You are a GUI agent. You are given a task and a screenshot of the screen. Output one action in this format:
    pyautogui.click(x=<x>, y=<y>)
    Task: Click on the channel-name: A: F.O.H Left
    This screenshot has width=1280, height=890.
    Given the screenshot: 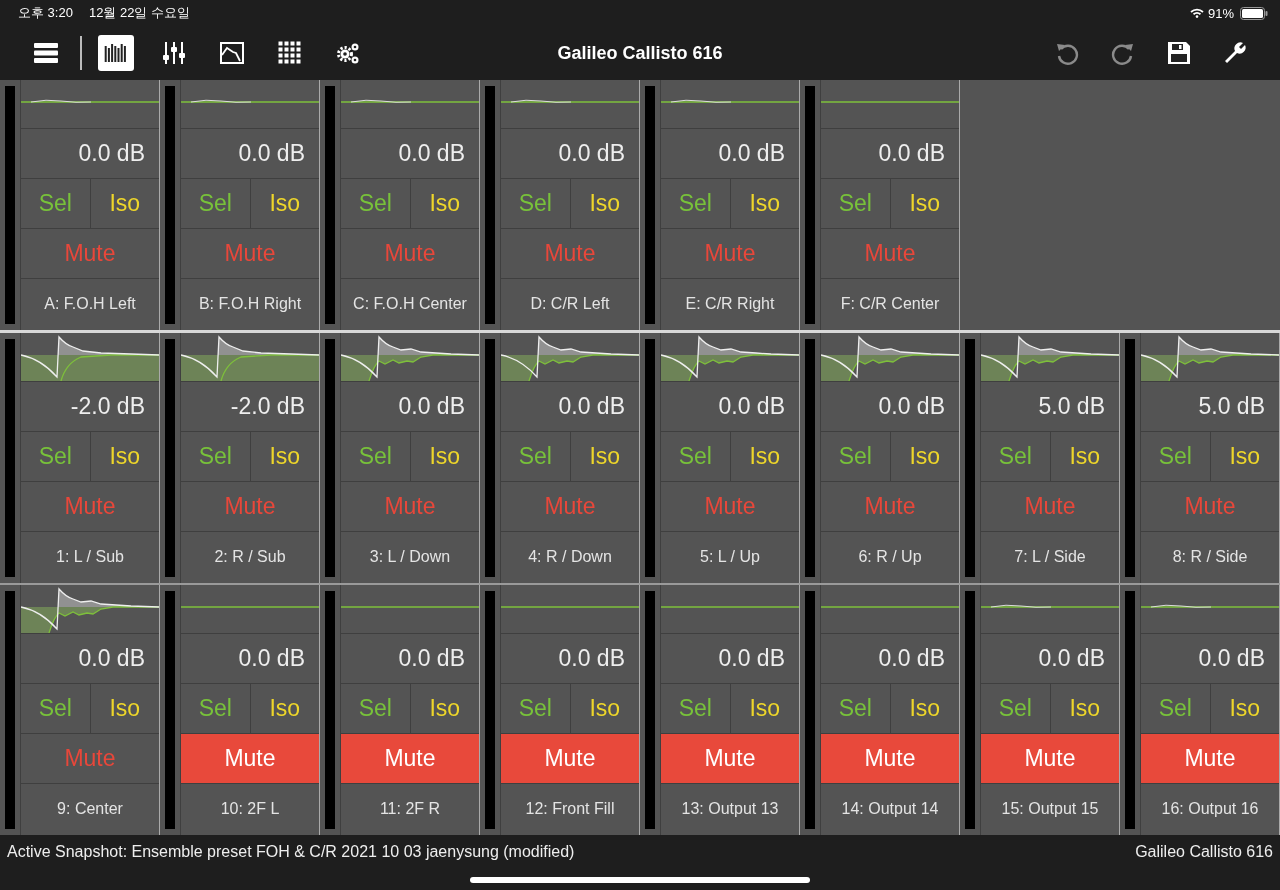 What is the action you would take?
    pyautogui.click(x=90, y=303)
    